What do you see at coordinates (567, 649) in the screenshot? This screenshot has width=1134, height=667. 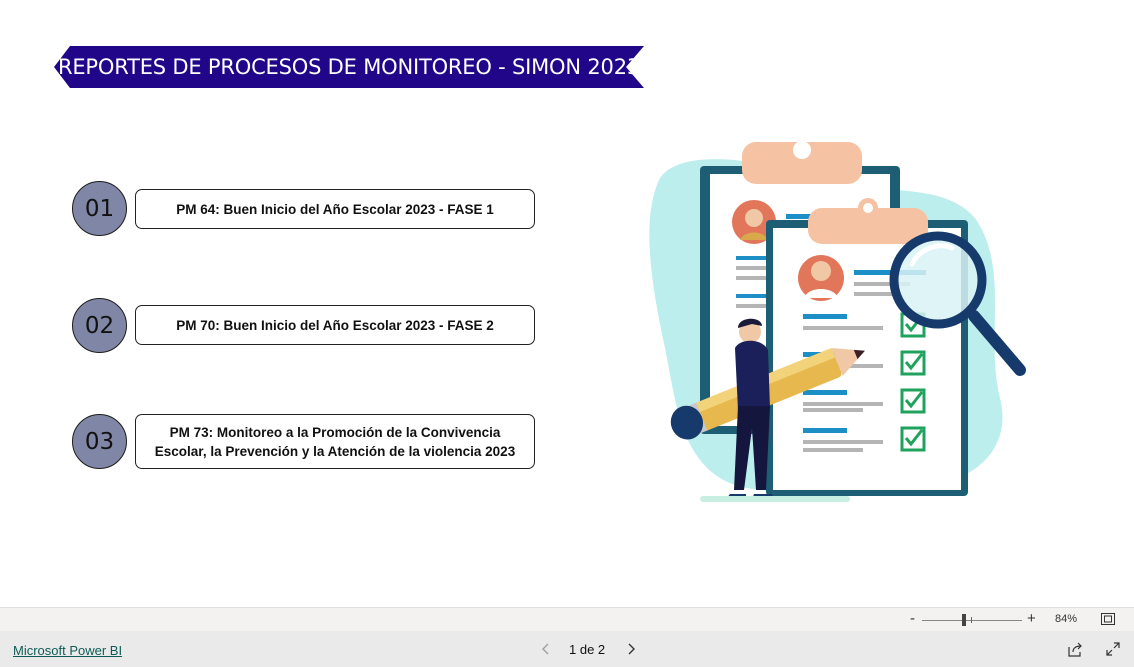 I see `footer-bar: Microsoft Power BI 1 de 2` at bounding box center [567, 649].